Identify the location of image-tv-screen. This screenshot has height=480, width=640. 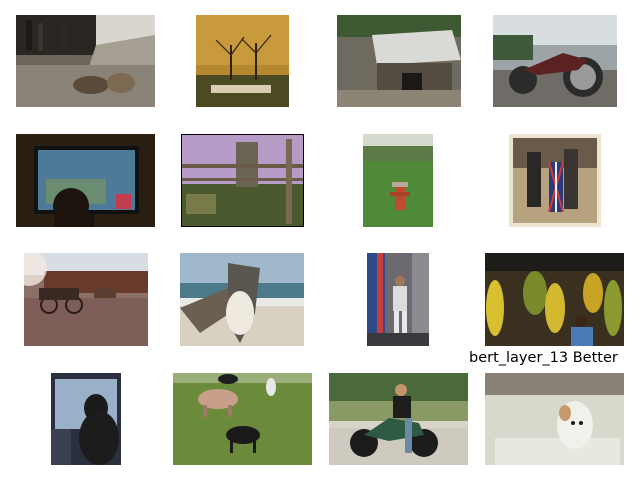
(85, 180).